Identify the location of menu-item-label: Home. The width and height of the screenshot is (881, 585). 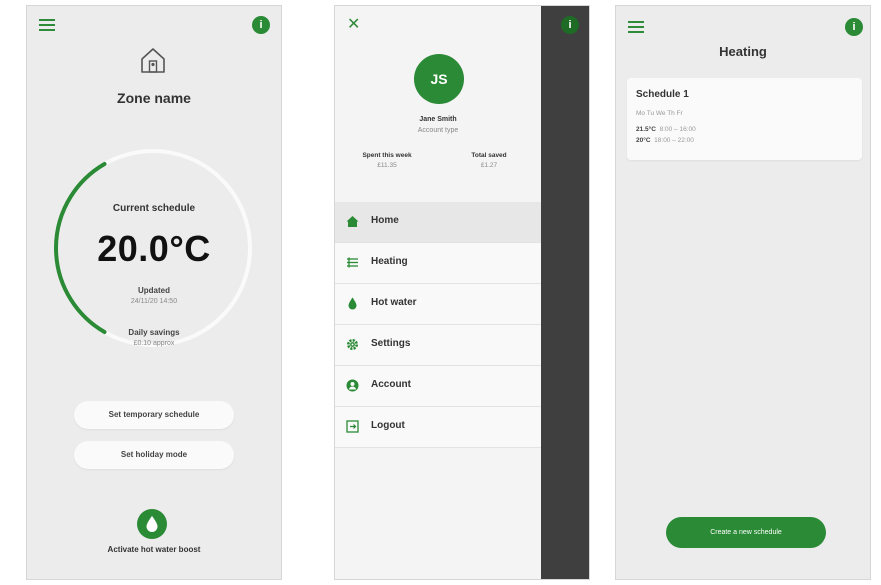
(385, 220).